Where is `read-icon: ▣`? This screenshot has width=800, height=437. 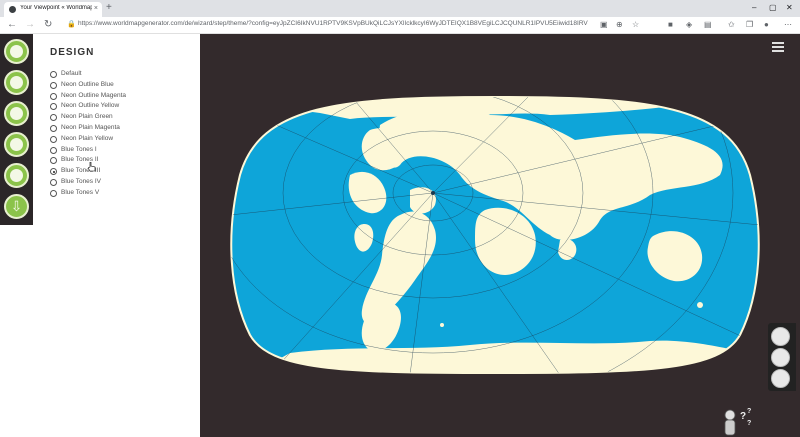 read-icon: ▣ is located at coordinates (604, 24).